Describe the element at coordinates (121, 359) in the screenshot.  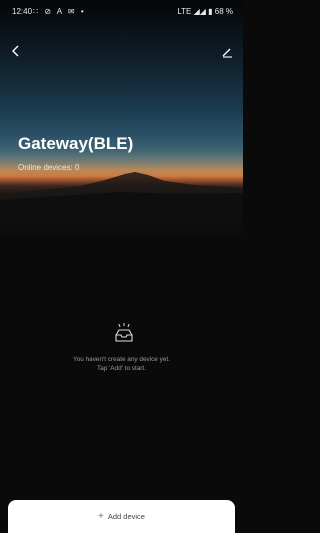
I see `empty-state-line-1: You haven't create any device yet.` at that location.